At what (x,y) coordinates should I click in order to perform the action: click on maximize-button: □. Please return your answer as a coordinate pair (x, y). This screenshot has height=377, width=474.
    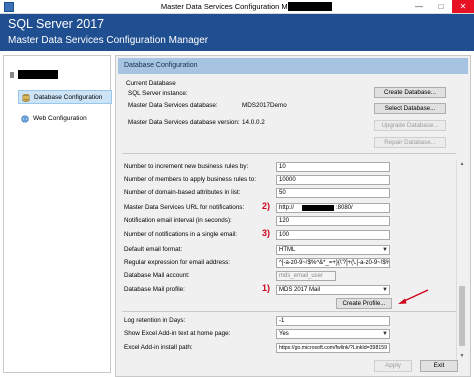
    Looking at the image, I should click on (441, 6).